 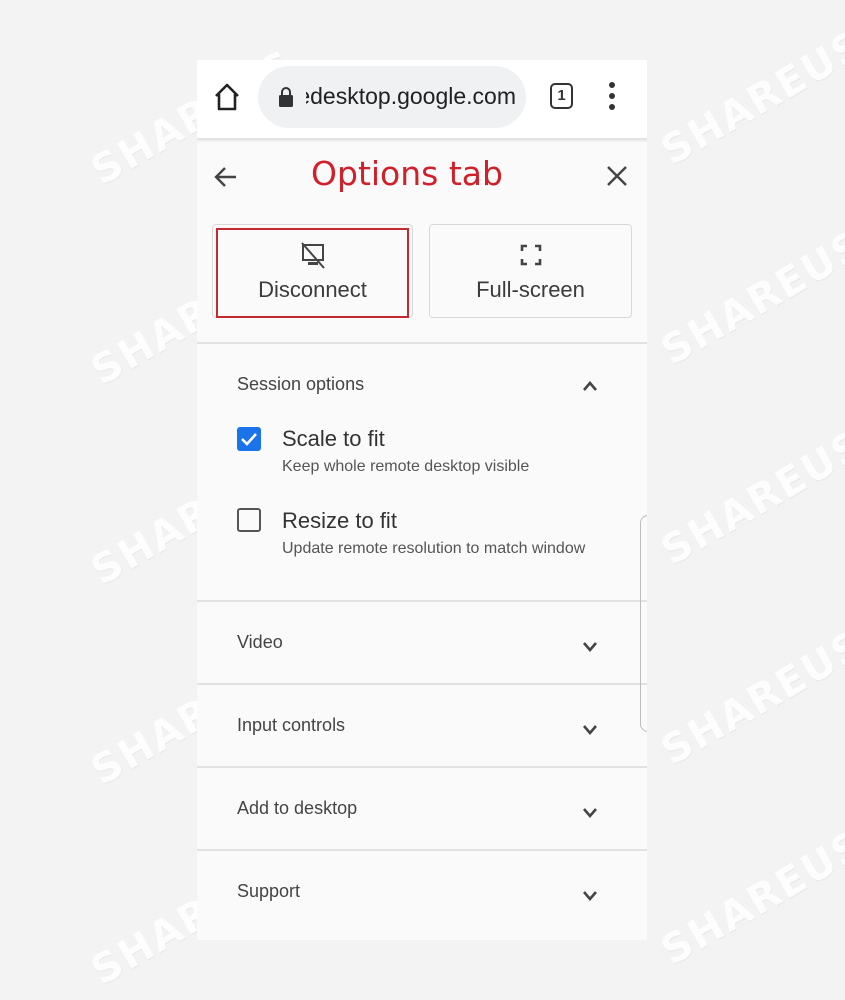 What do you see at coordinates (312, 289) in the screenshot?
I see `disconnect-label: Disconnect` at bounding box center [312, 289].